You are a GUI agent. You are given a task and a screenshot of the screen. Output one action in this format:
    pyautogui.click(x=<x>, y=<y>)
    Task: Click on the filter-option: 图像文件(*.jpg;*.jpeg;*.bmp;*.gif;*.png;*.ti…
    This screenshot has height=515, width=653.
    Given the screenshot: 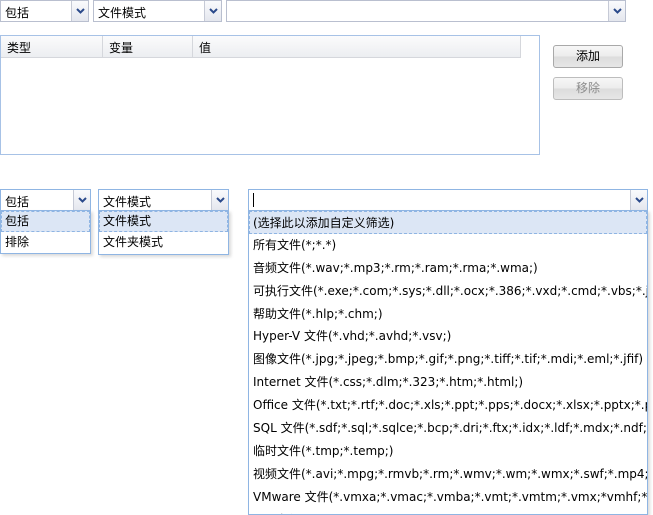 What is the action you would take?
    pyautogui.click(x=448, y=359)
    